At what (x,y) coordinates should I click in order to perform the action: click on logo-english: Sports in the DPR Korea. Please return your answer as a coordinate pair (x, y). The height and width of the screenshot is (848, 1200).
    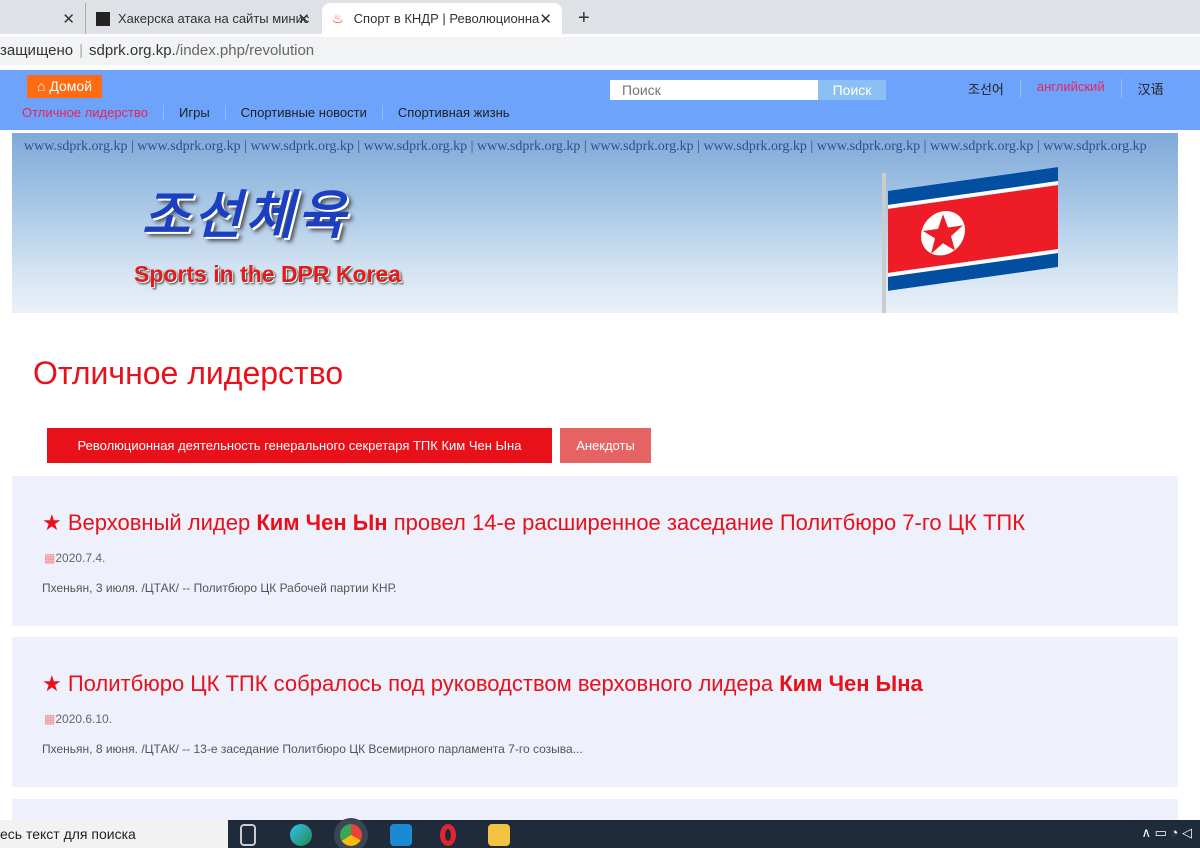
    Looking at the image, I should click on (268, 274).